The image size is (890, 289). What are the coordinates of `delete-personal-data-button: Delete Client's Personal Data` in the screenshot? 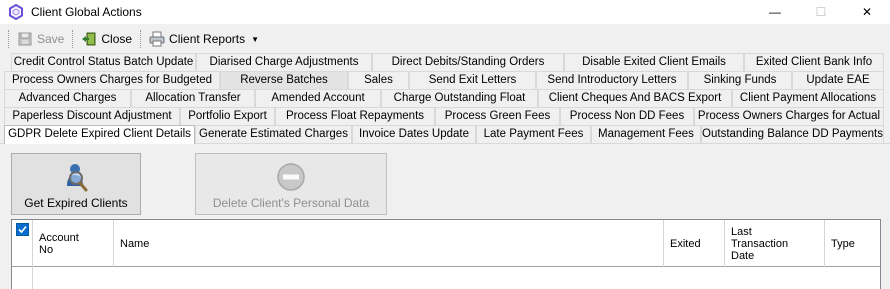 It's located at (291, 184).